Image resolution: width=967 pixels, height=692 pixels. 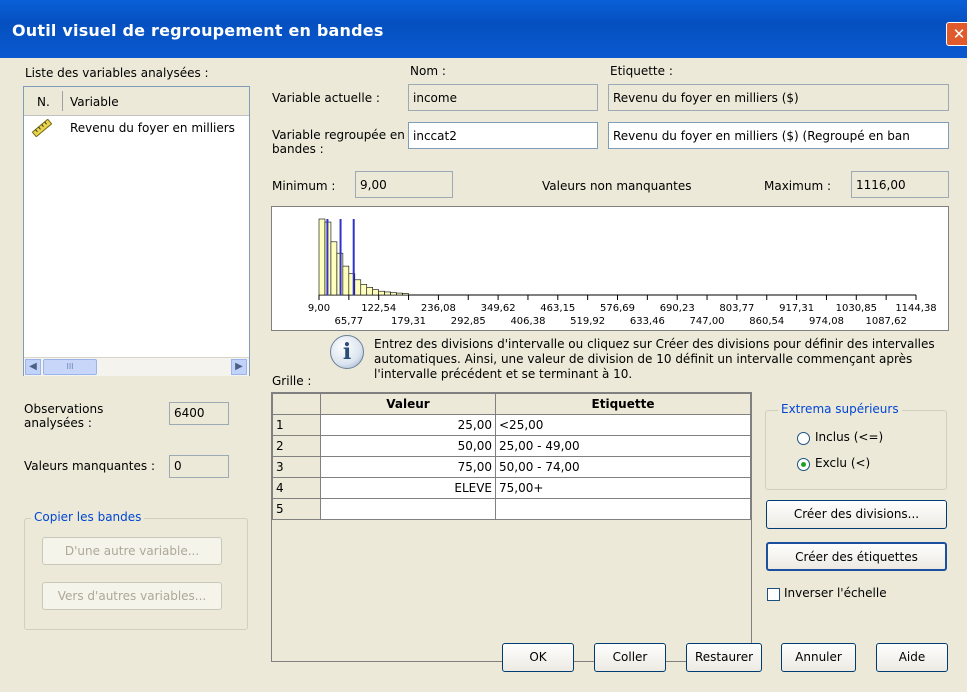 I want to click on grouped-variable-label: Variable regroupée en bandes :, so click(x=338, y=142).